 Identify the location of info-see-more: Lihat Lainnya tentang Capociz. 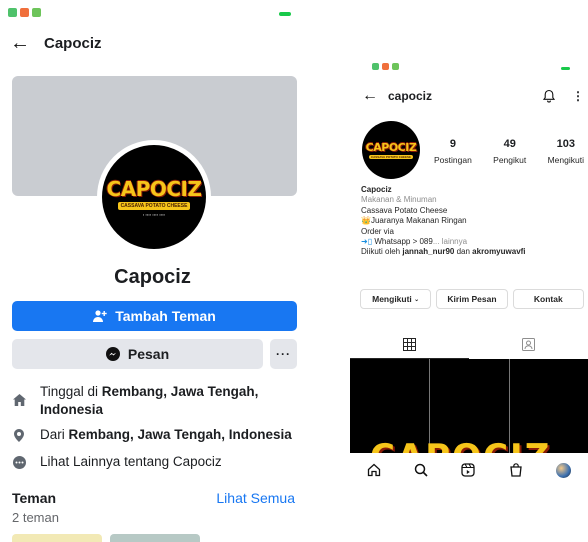
(154, 462).